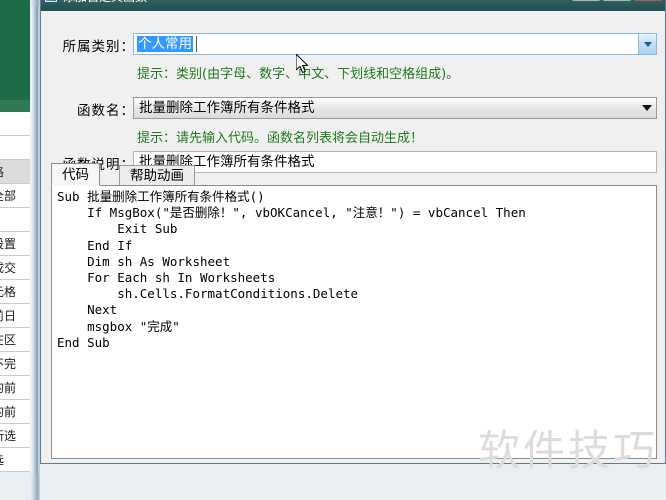 The height and width of the screenshot is (500, 666). What do you see at coordinates (8, 316) in the screenshot?
I see `excel-cell-text: 前日` at bounding box center [8, 316].